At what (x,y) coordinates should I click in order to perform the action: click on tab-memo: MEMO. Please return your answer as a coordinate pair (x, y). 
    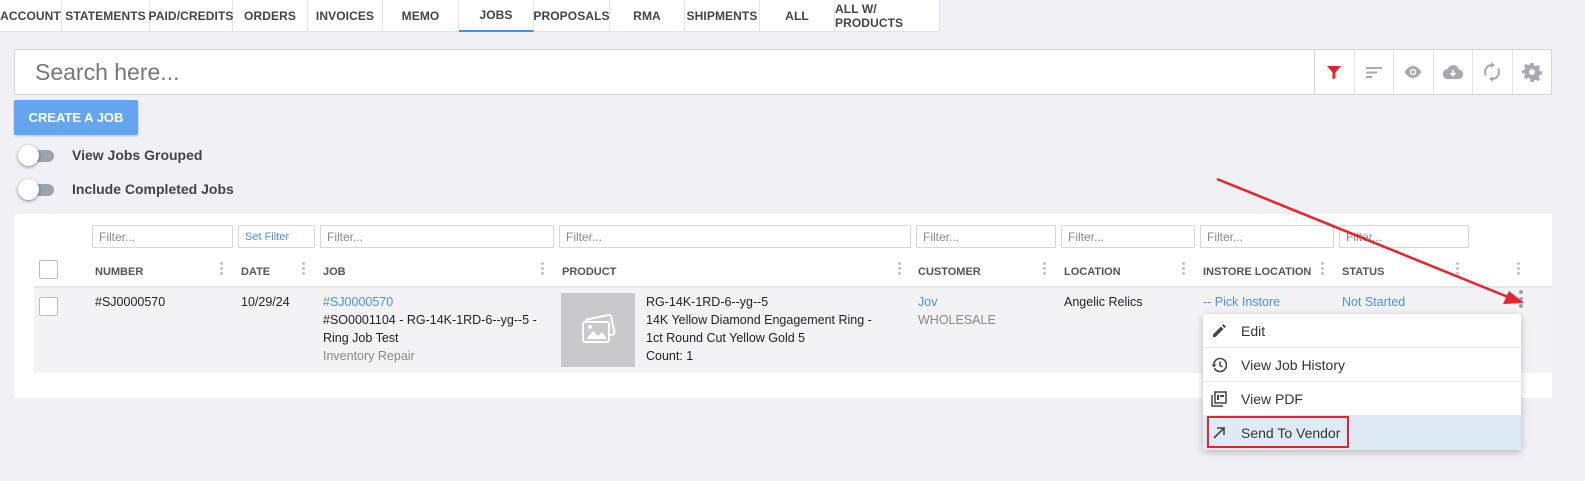
    Looking at the image, I should click on (421, 16).